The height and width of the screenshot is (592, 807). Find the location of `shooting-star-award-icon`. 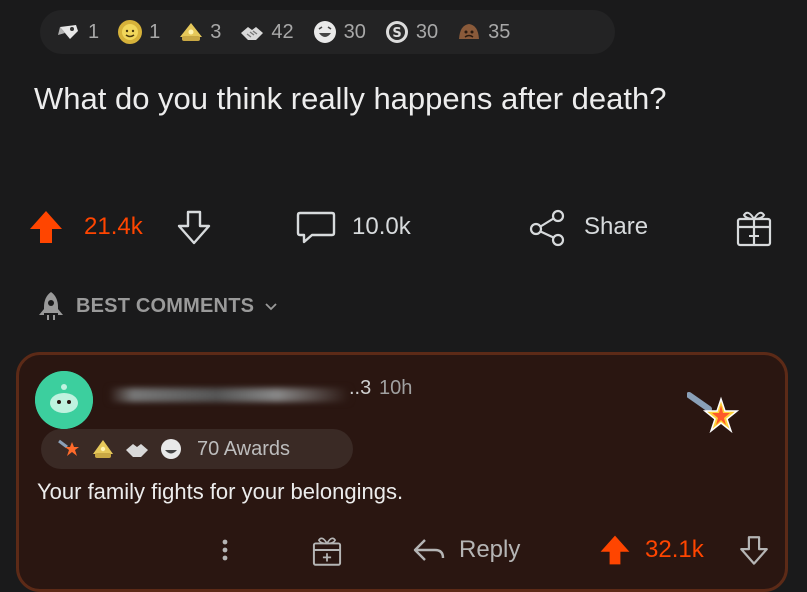

shooting-star-award-icon is located at coordinates (713, 413).